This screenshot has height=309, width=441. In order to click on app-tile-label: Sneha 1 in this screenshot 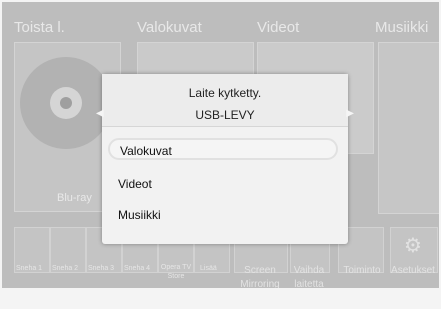, I will do `click(29, 268)`.